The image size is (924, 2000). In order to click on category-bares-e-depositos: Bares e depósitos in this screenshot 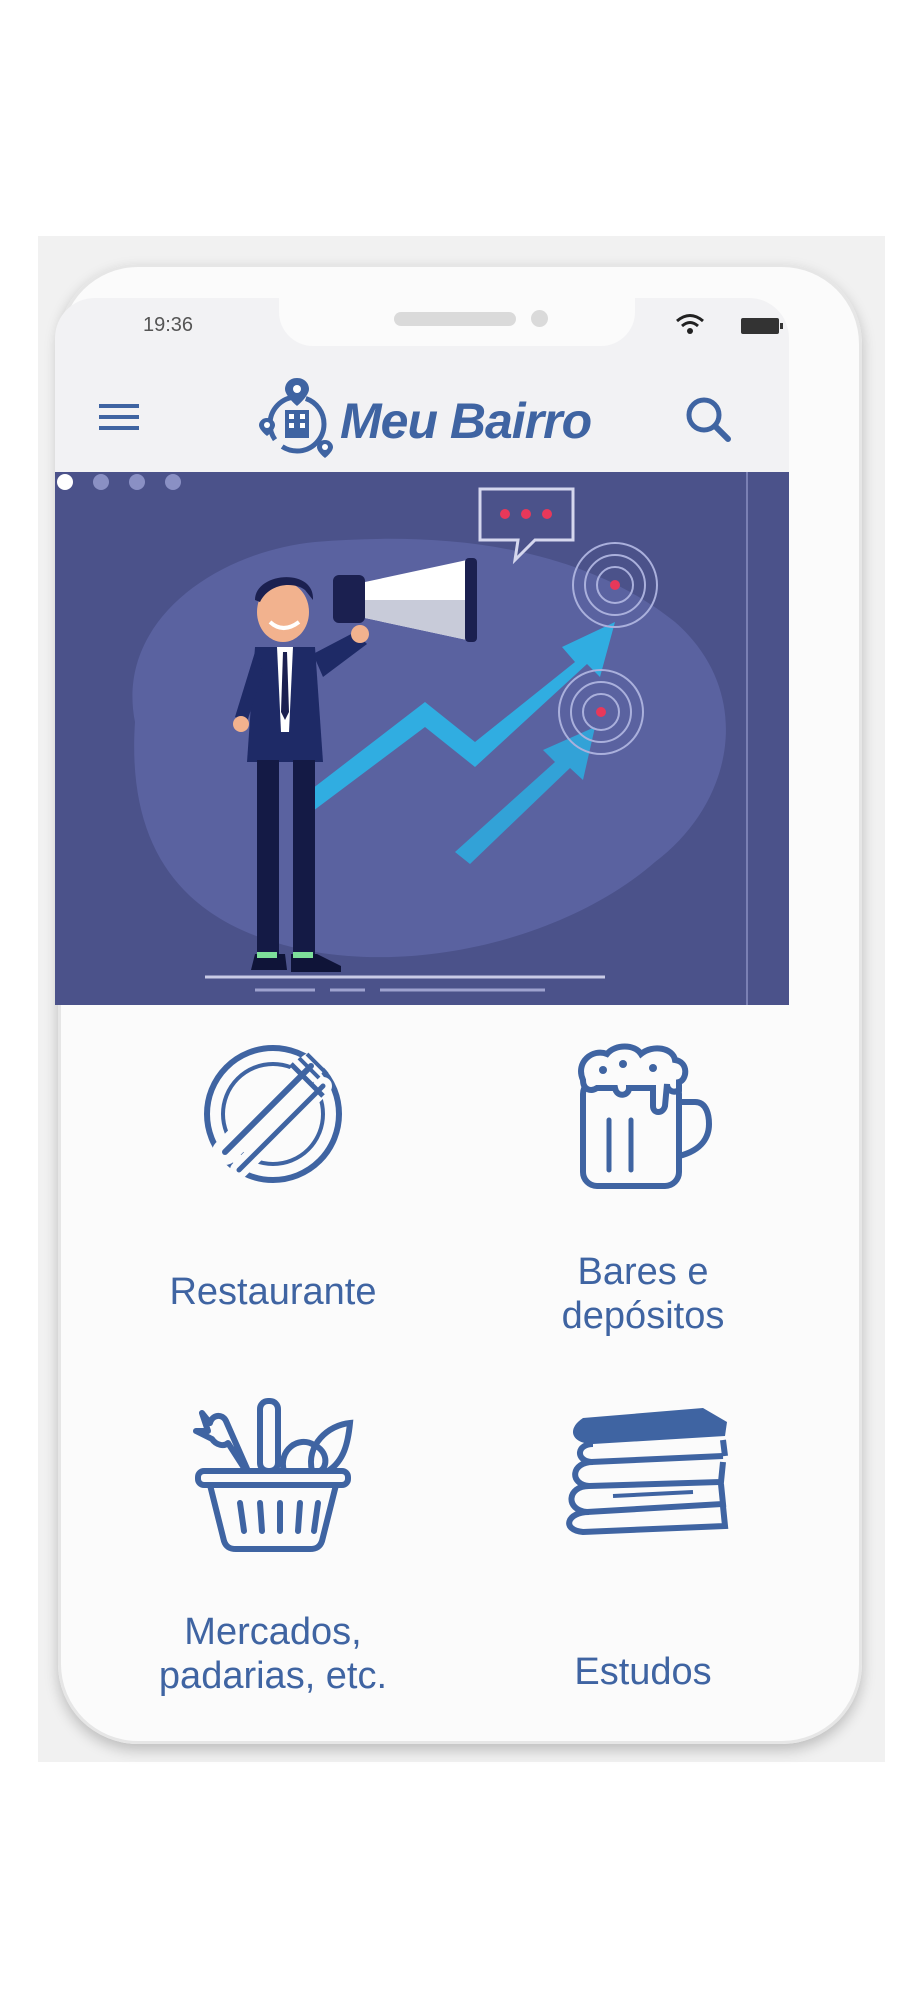, I will do `click(643, 1190)`.